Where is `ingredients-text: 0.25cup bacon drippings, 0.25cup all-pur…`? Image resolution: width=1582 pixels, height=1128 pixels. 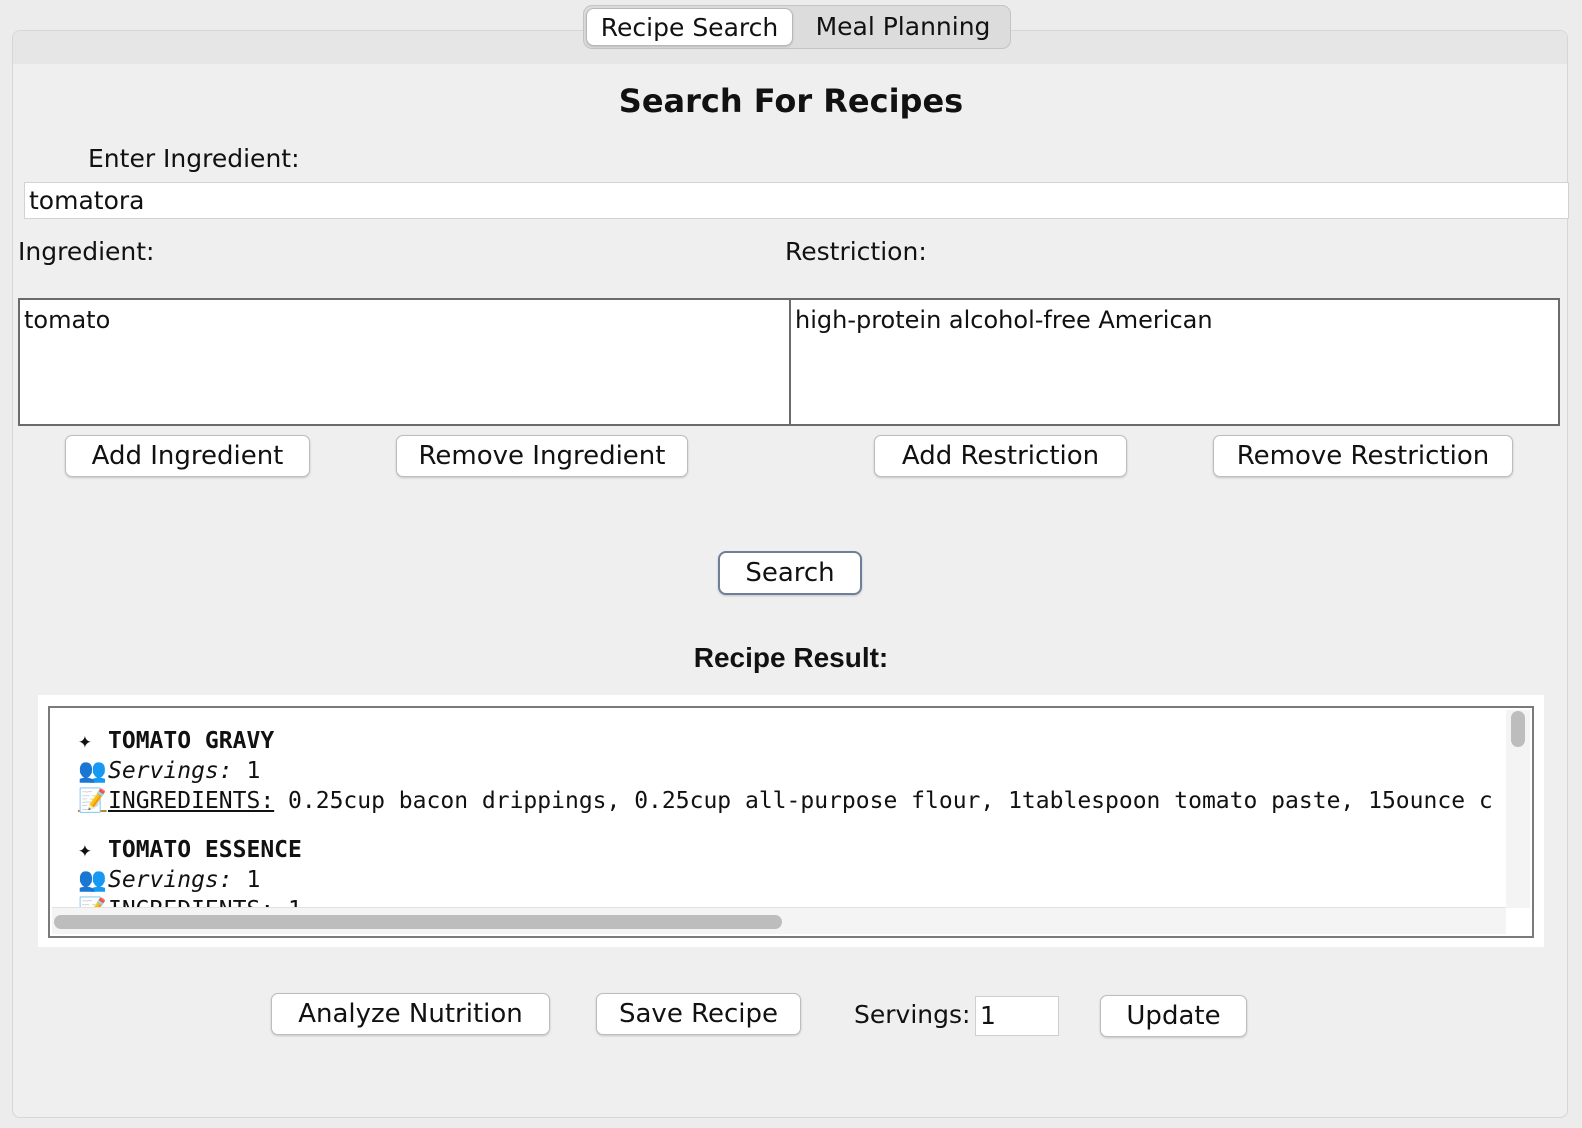
ingredients-text: 0.25cup bacon drippings, 0.25cup all-pur… is located at coordinates (890, 801).